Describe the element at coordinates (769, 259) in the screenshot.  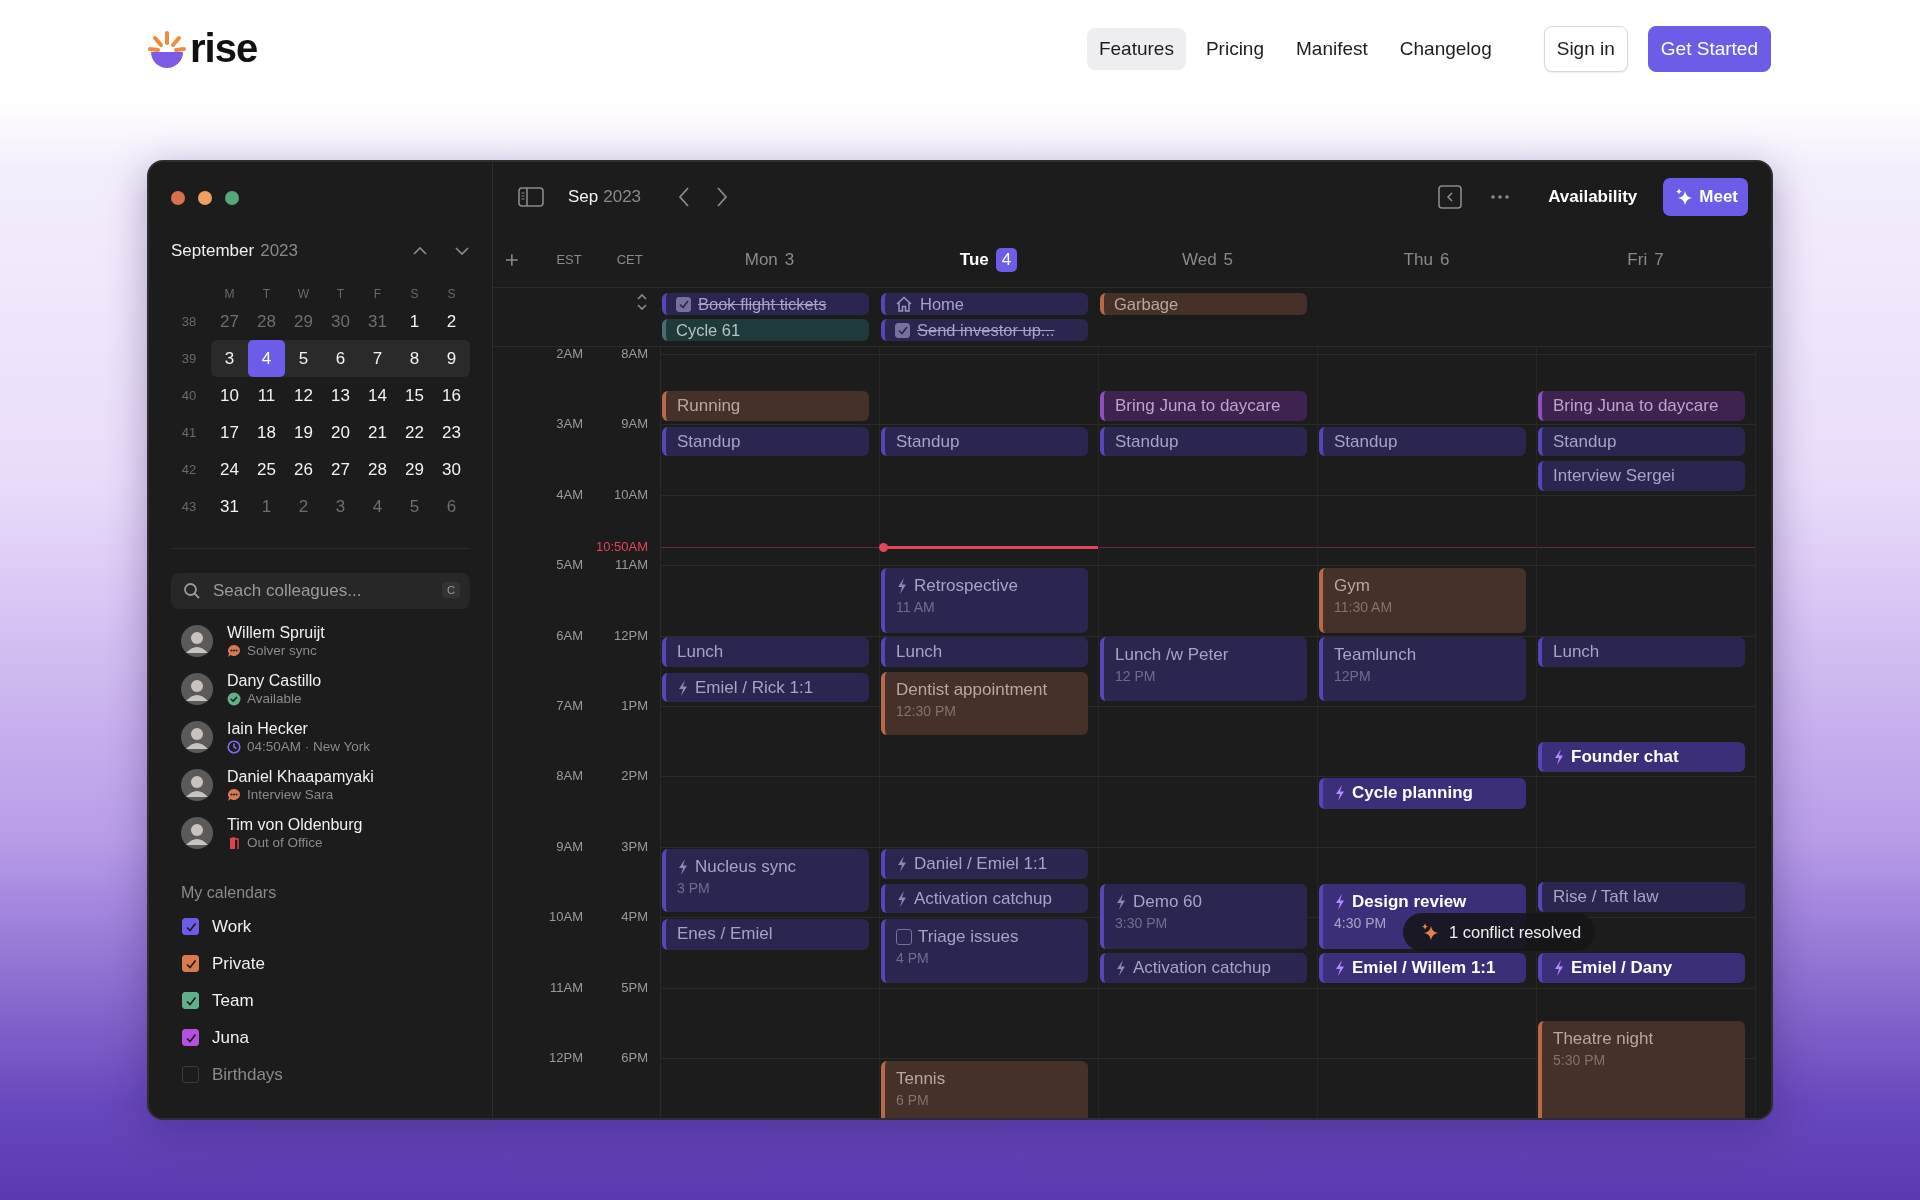
I see `day-header: Mon 3` at that location.